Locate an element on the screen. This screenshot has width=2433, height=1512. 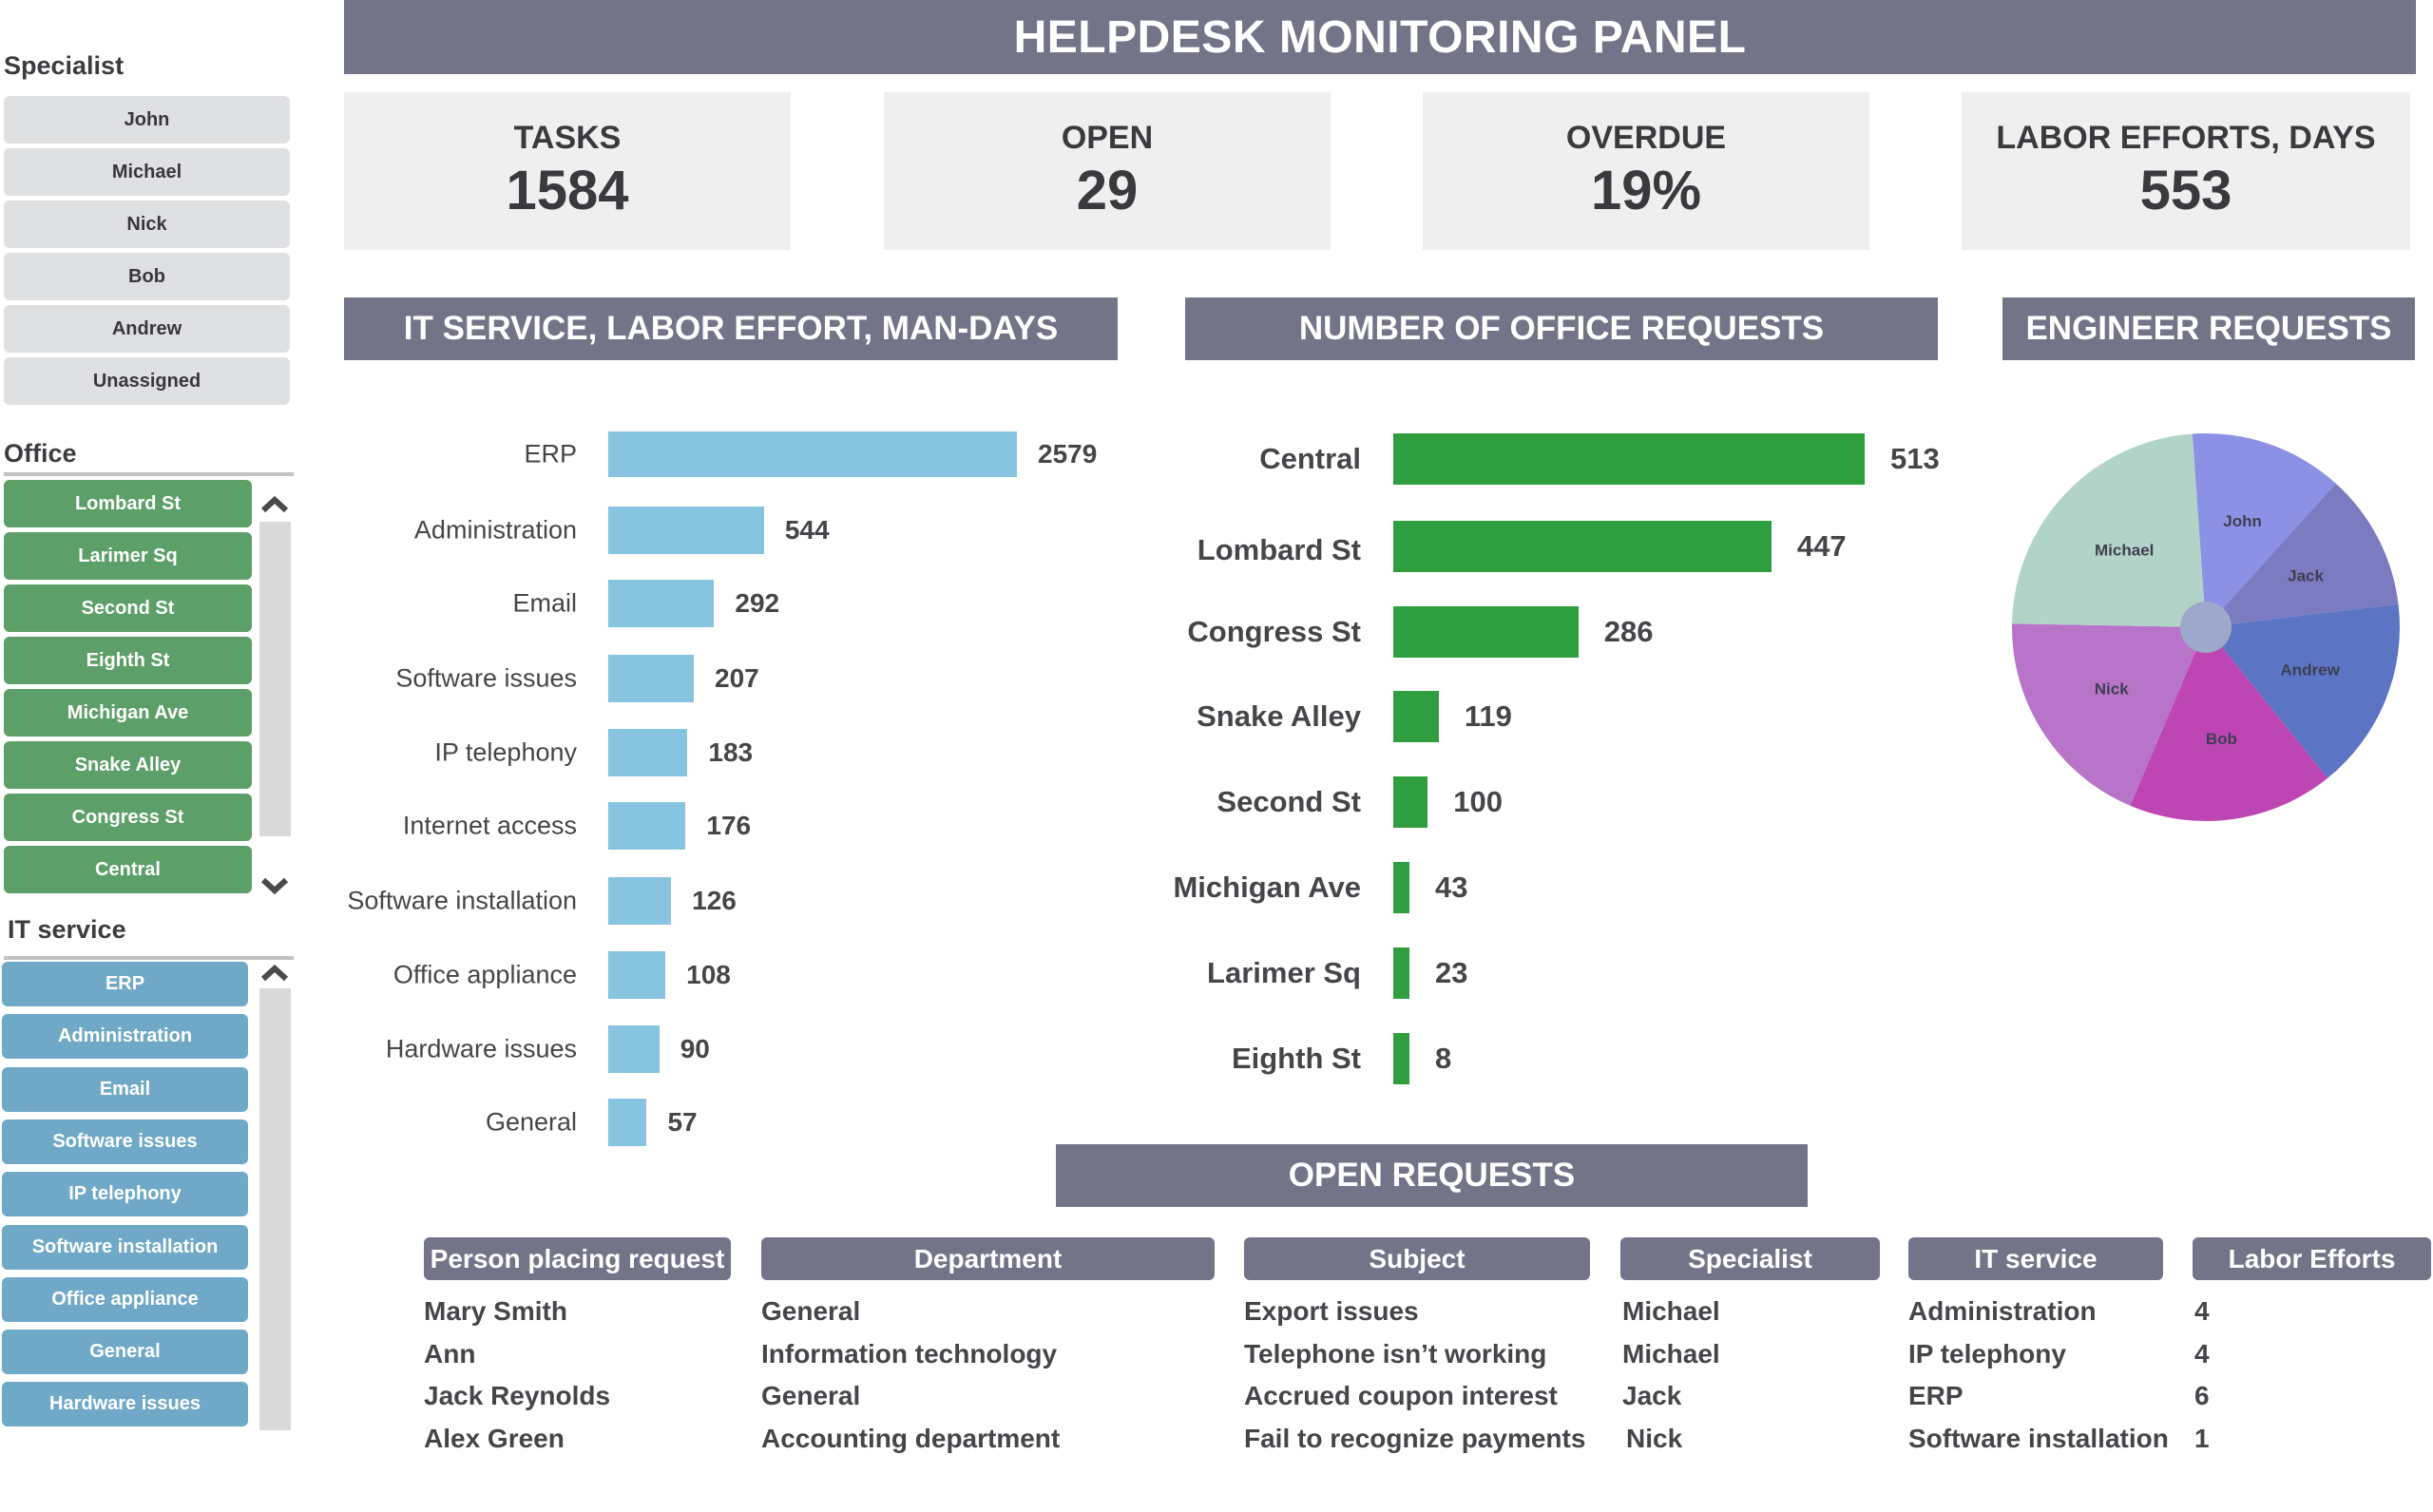
office-bar-second-st is located at coordinates (1410, 802).